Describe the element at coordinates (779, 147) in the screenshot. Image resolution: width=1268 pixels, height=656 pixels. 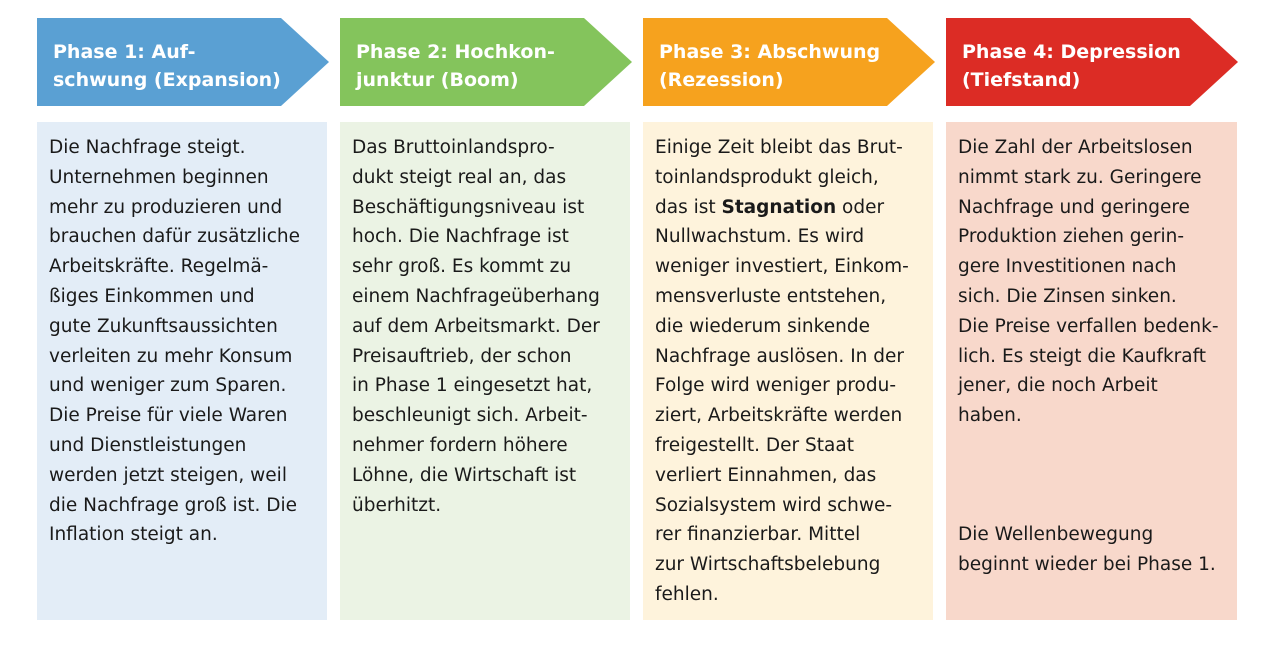
I see `phase-3-line: Einige Zeit bleibt das Brut-` at that location.